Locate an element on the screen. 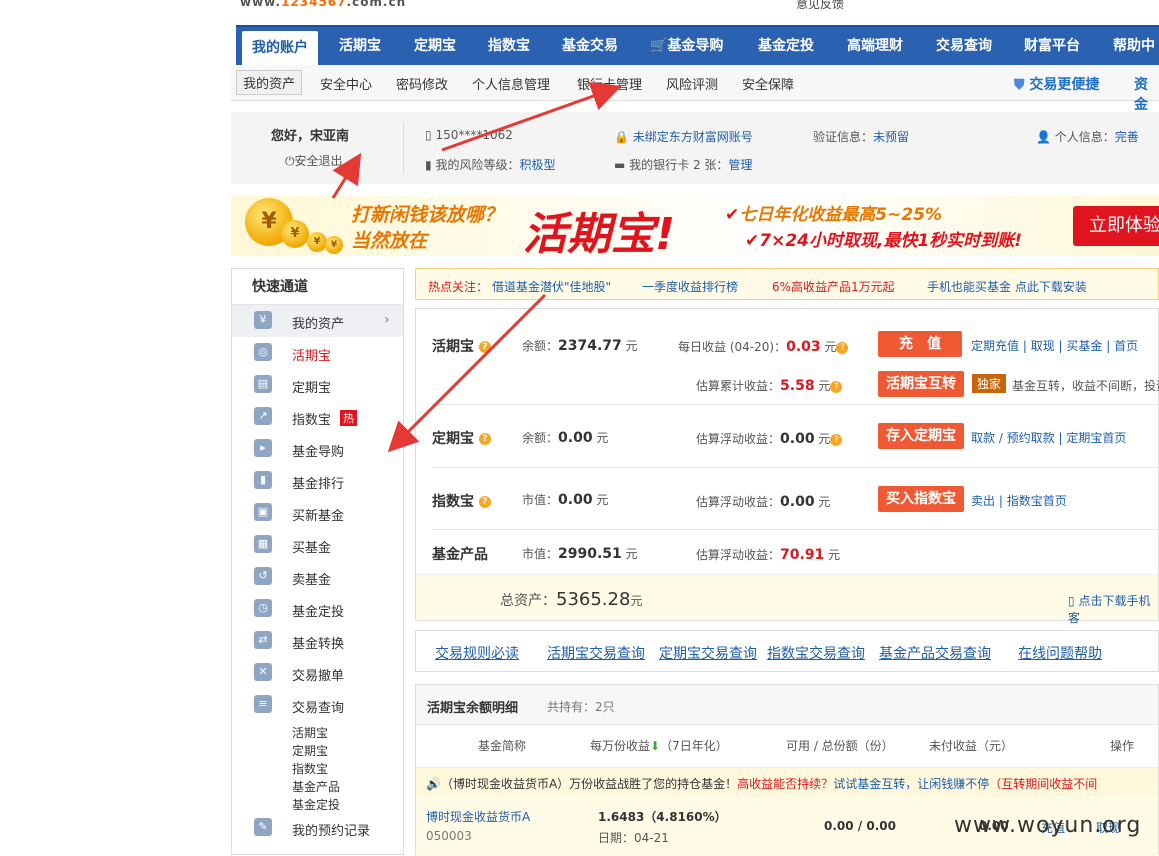 The image size is (1159, 856). subnav-profile: 个人信息管理 is located at coordinates (511, 83).